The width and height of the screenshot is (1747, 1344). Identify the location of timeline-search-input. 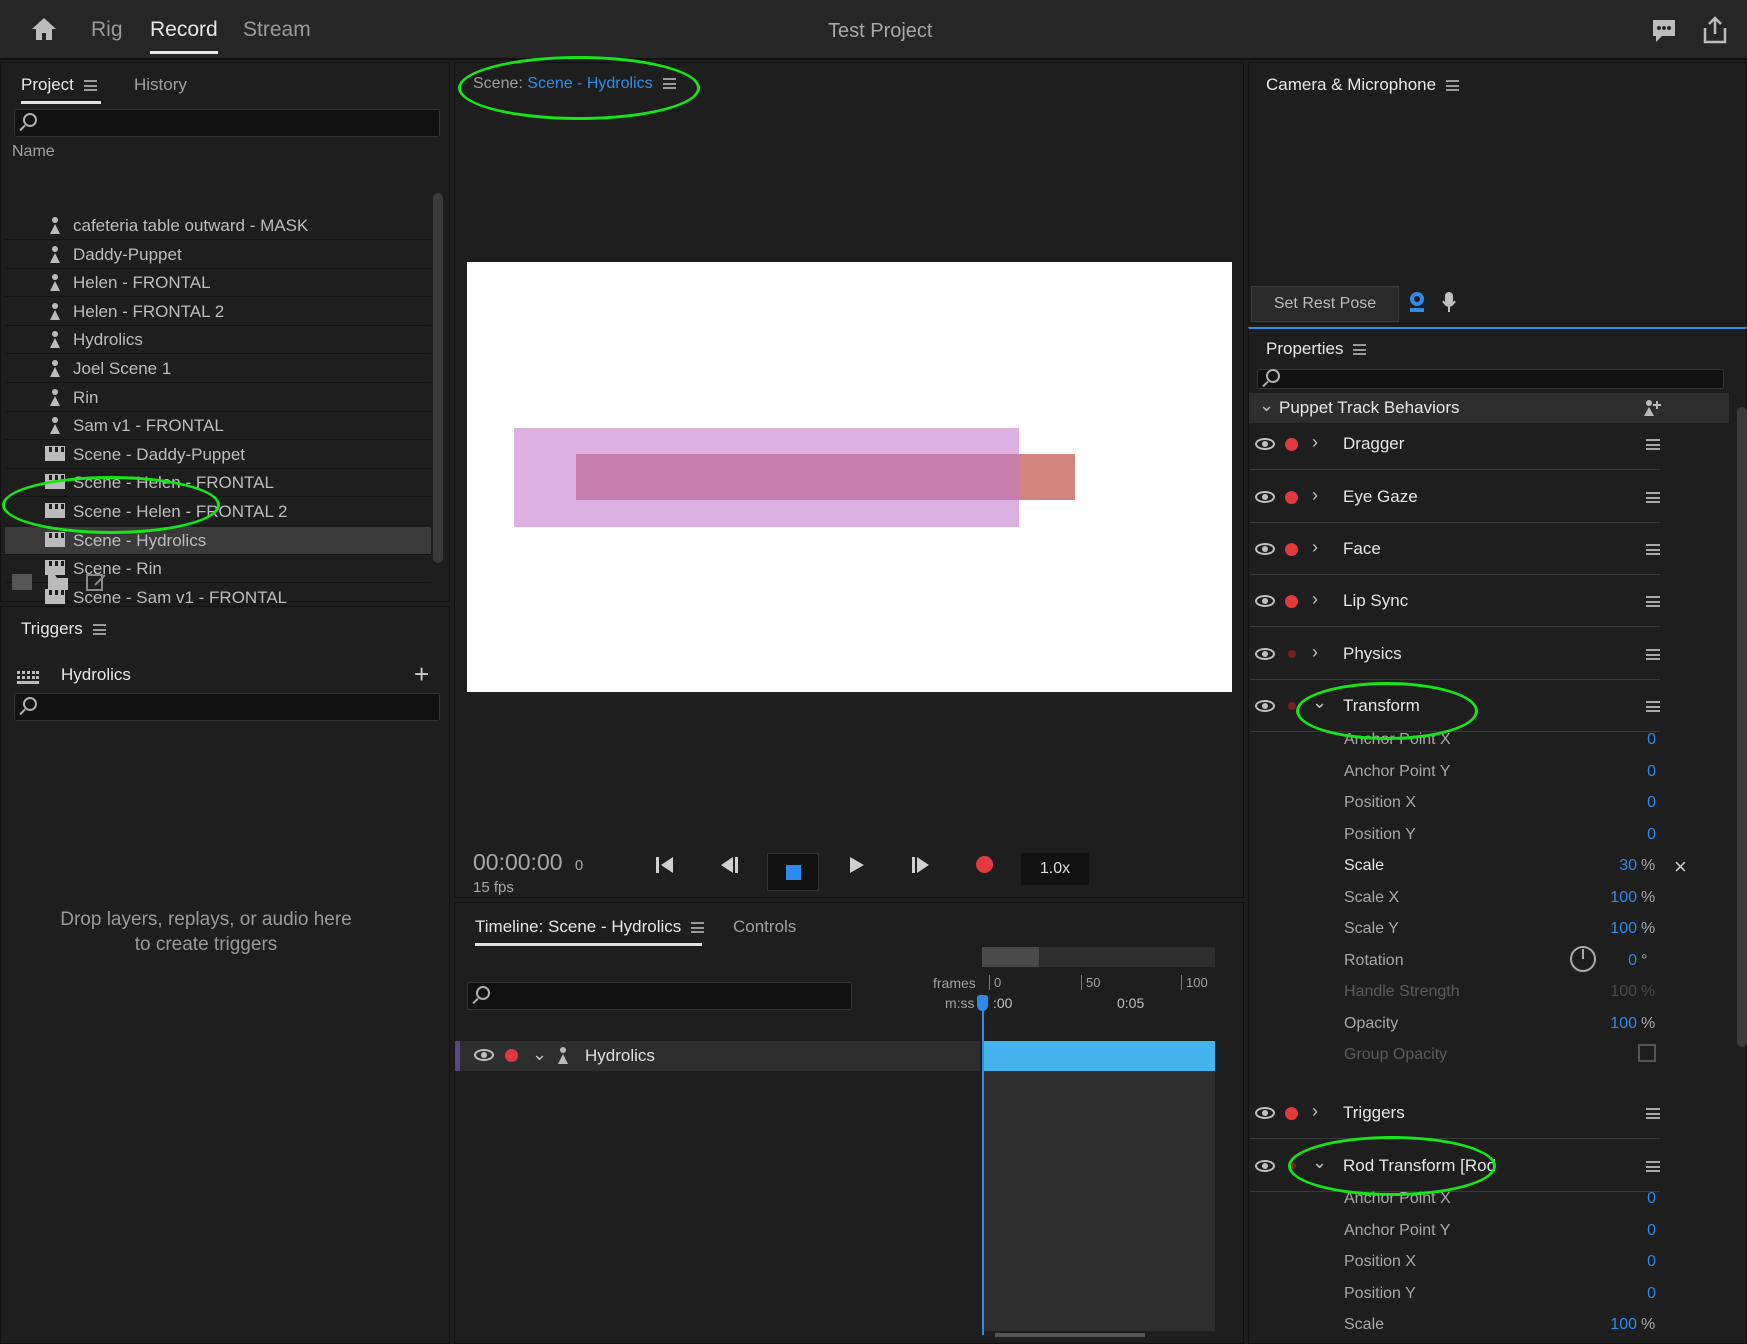
(659, 996).